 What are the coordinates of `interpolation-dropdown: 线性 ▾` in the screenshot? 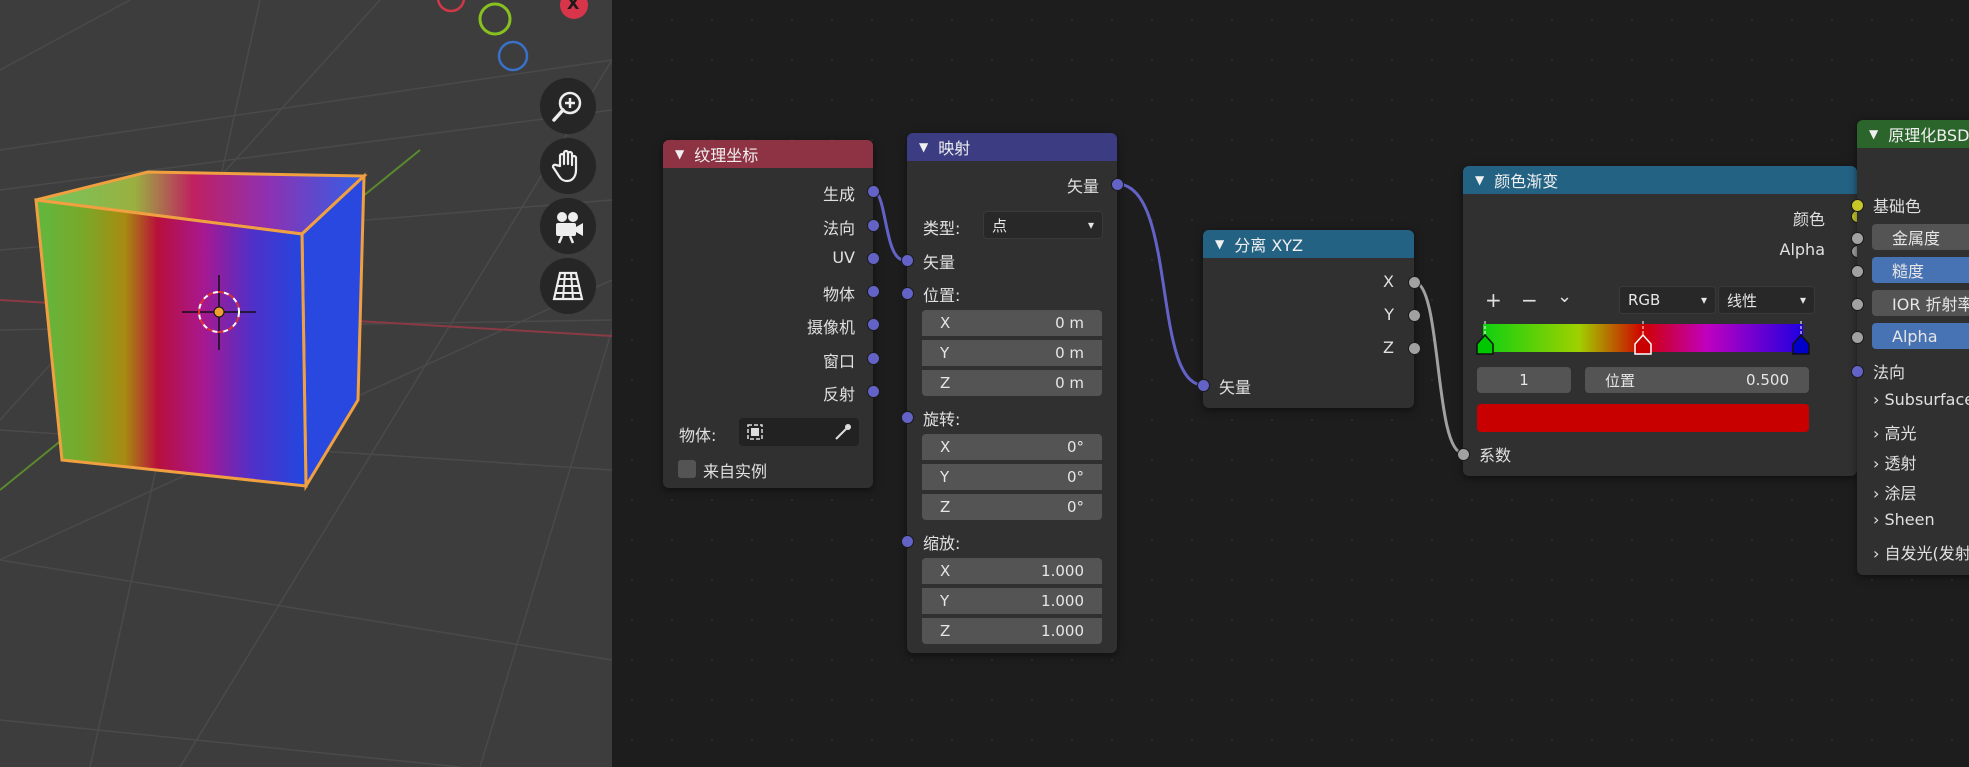 It's located at (1766, 300).